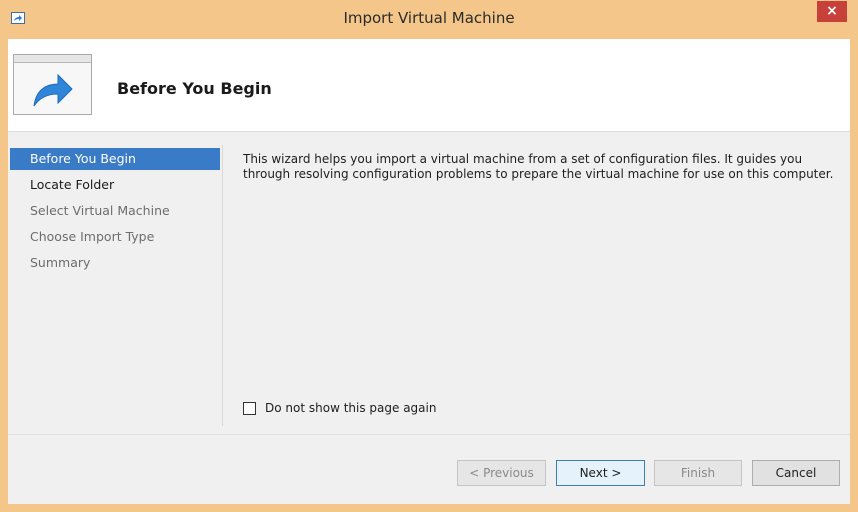 The image size is (858, 512). I want to click on nav-item-before-you-begin: Before You Begin, so click(115, 159).